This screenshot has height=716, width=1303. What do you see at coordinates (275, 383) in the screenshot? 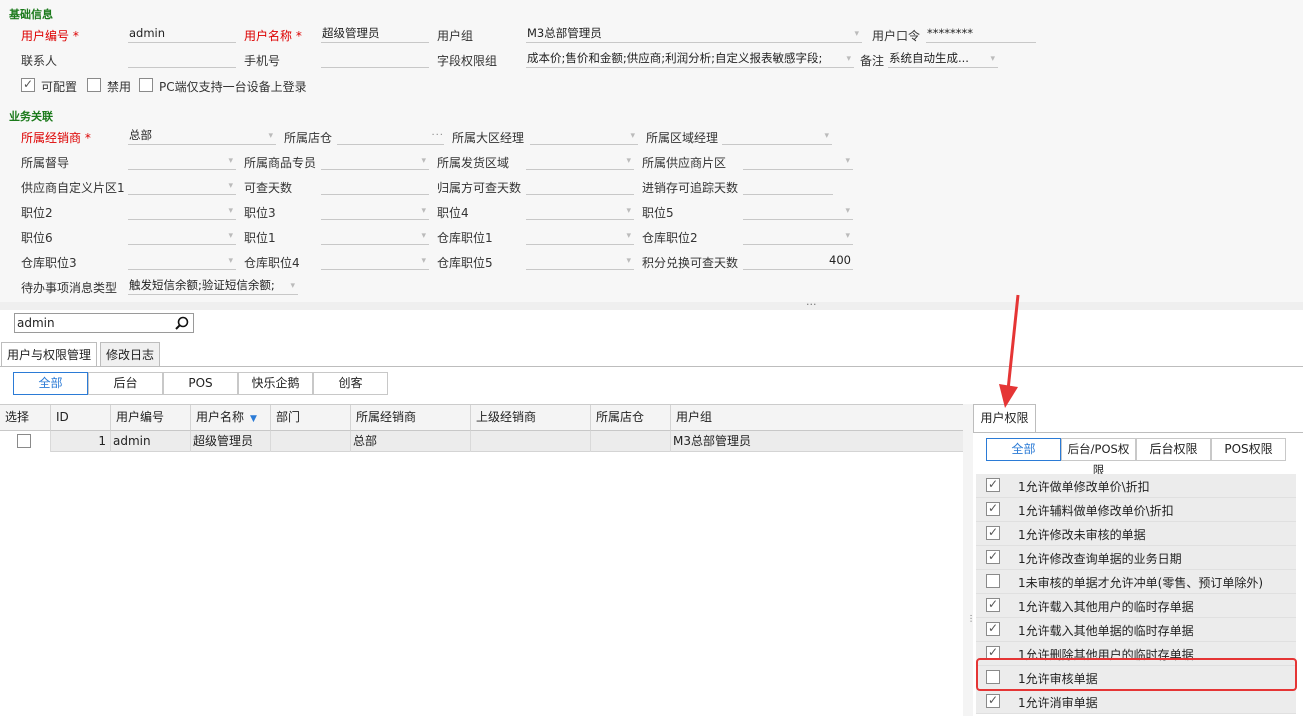
I see `filter-happy-penguin-button: 快乐企鹅` at bounding box center [275, 383].